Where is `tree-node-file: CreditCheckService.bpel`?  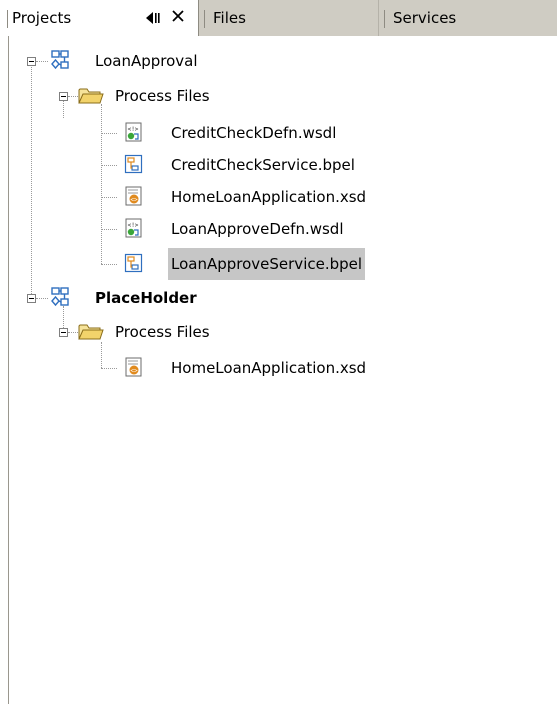
tree-node-file: CreditCheckService.bpel is located at coordinates (270, 165).